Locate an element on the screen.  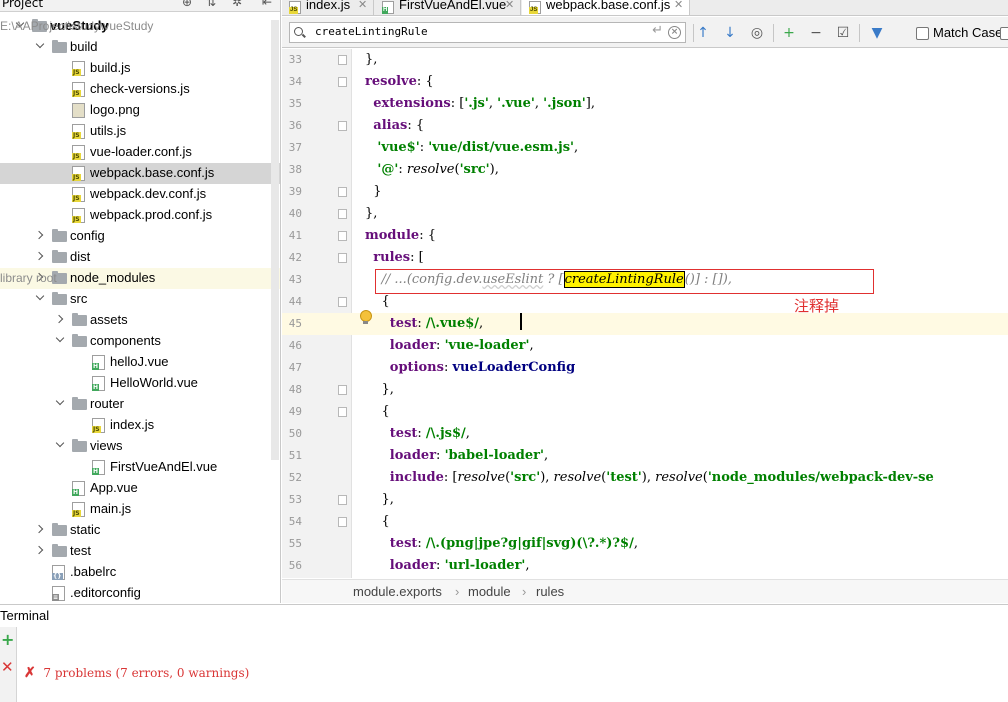
project-panel-title: Project is located at coordinates (22, 5).